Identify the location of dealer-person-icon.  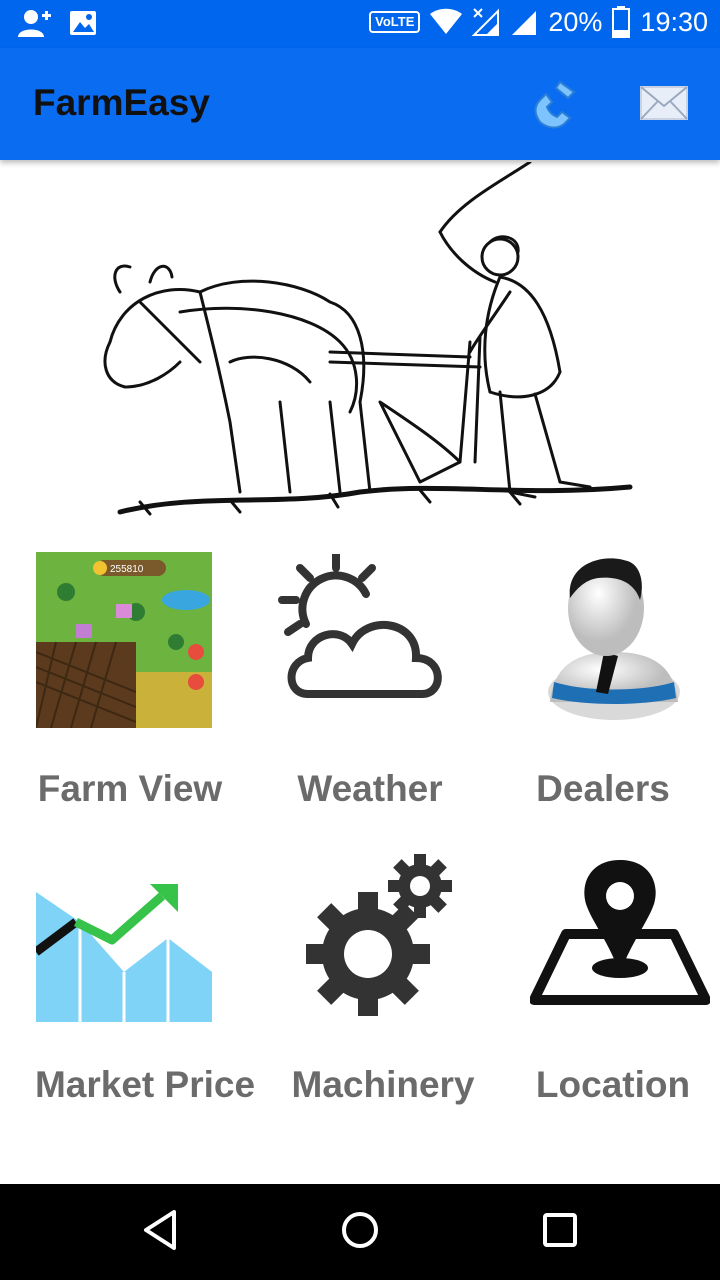
(614, 639).